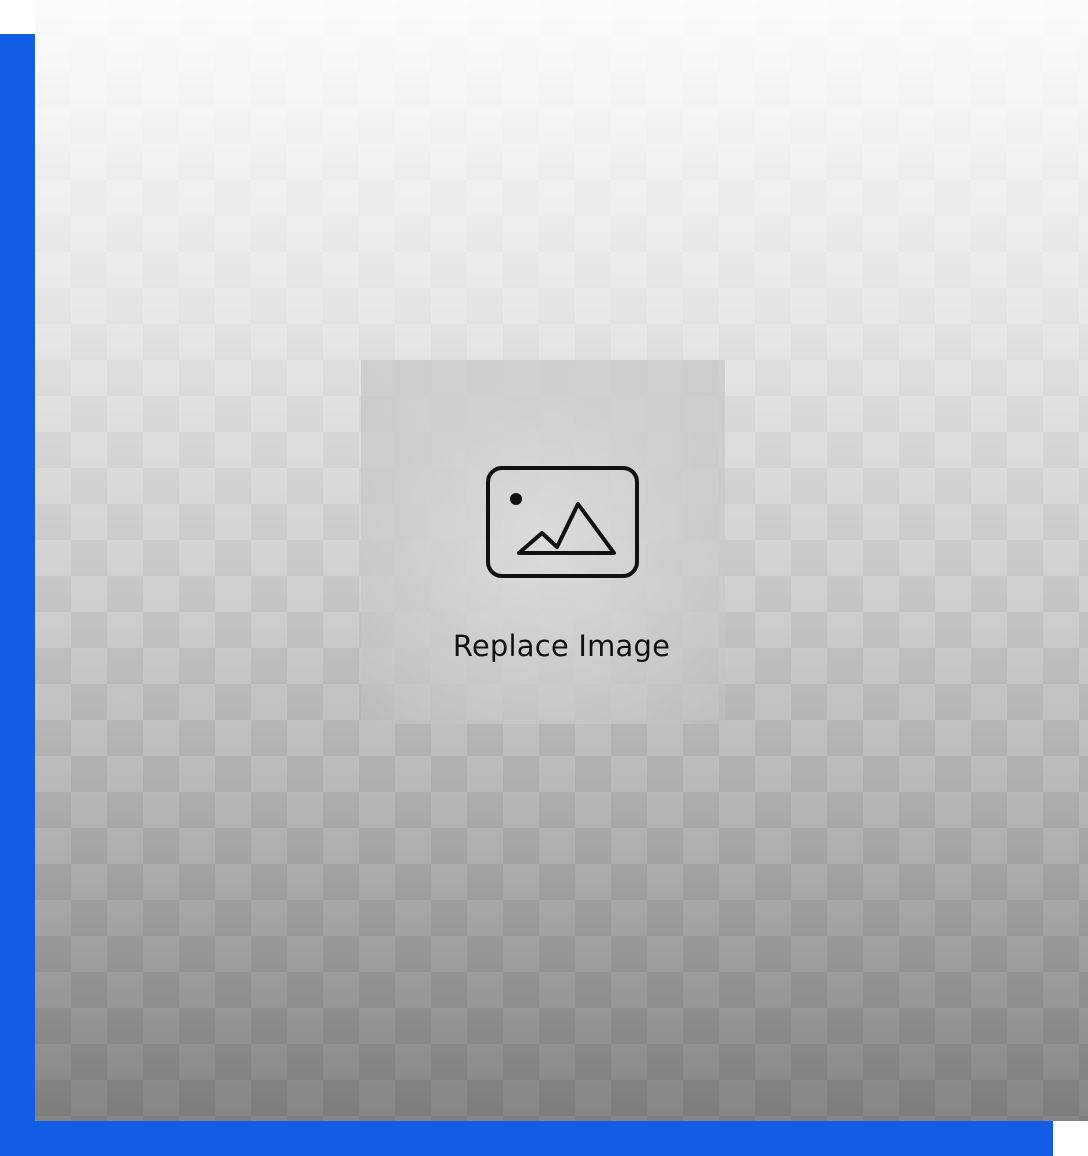 This screenshot has height=1156, width=1088. I want to click on image-icon, so click(562, 522).